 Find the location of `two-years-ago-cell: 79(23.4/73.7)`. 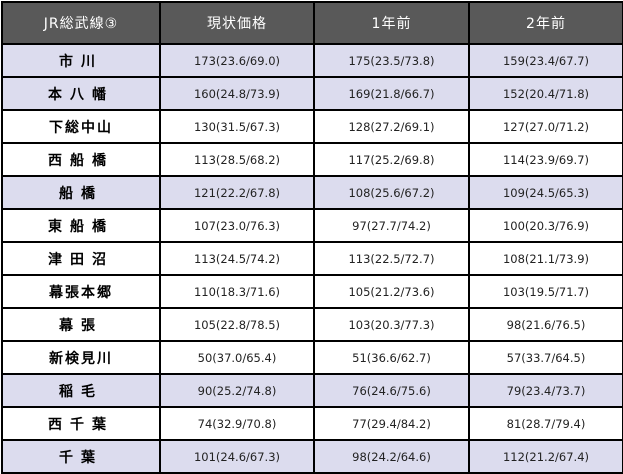

two-years-ago-cell: 79(23.4/73.7) is located at coordinates (545, 390).